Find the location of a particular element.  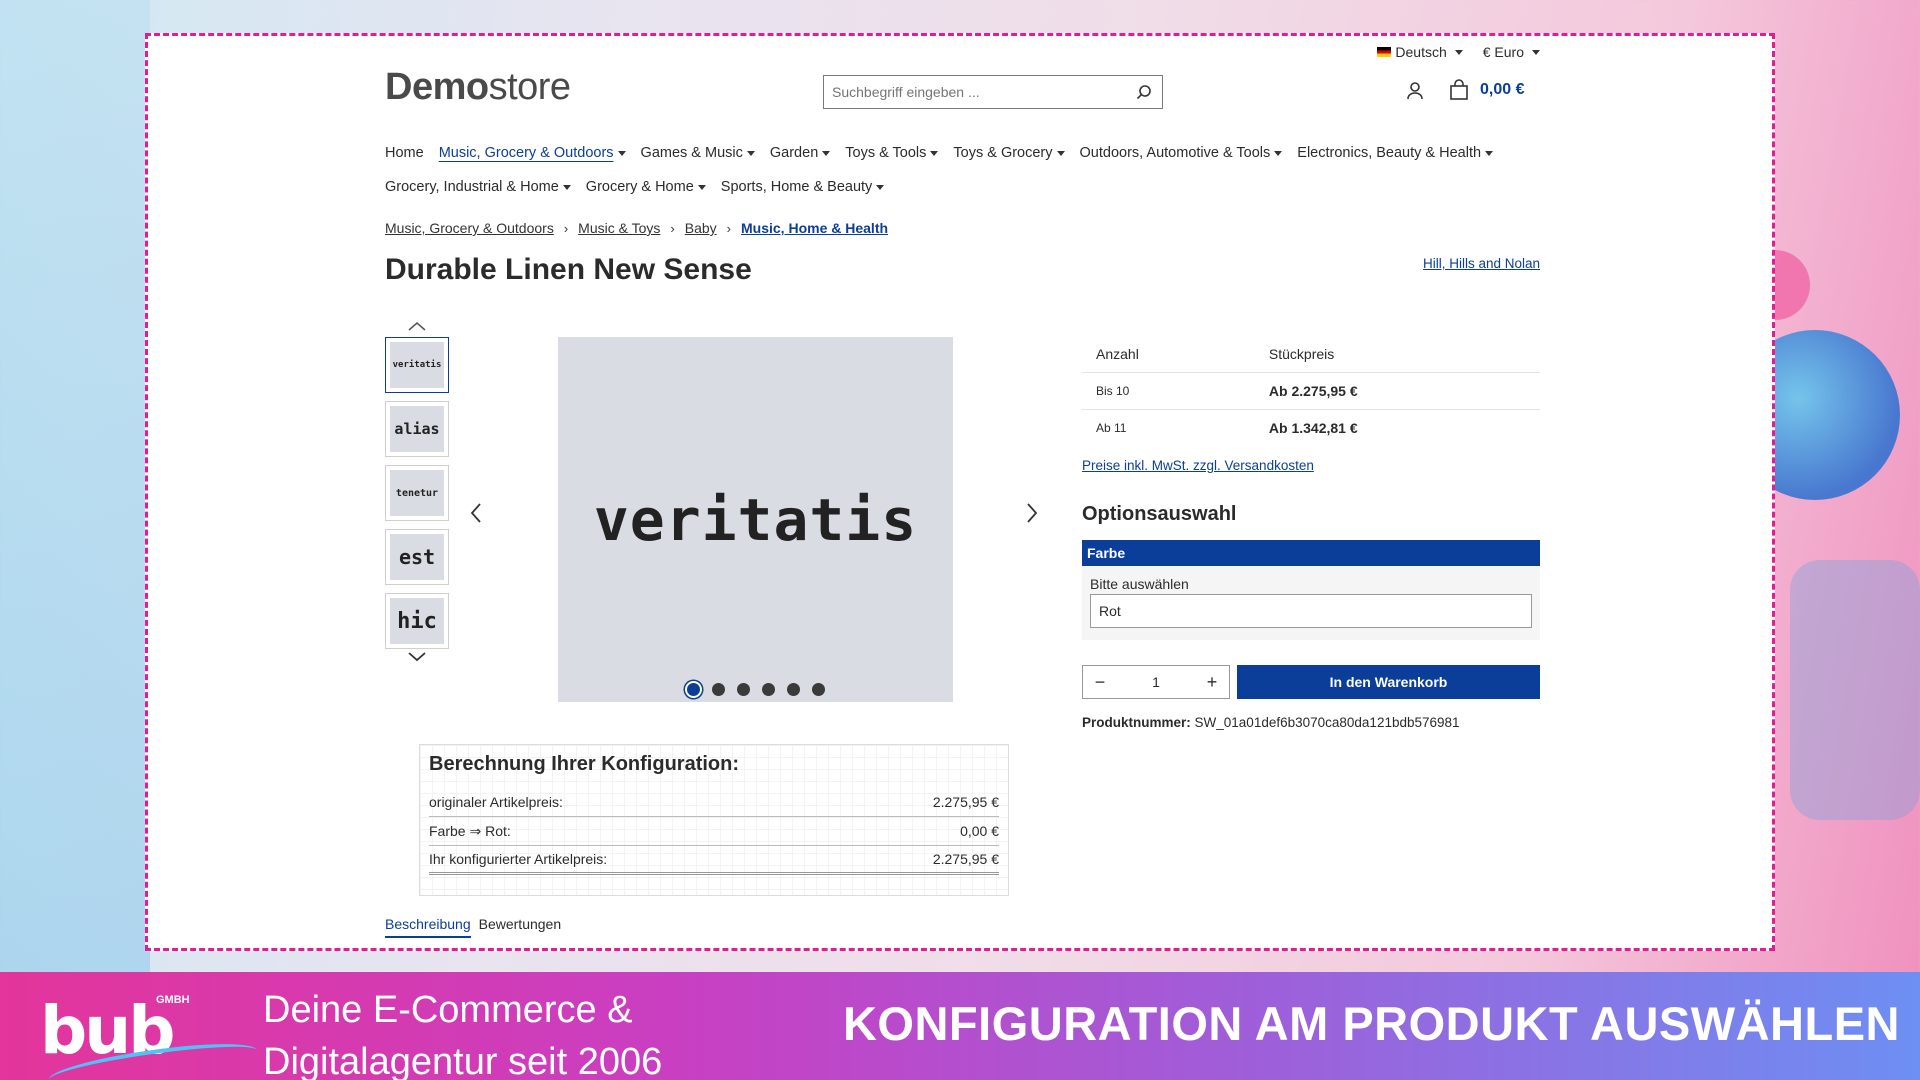

nav-item: Toys & Grocery is located at coordinates (1009, 153).